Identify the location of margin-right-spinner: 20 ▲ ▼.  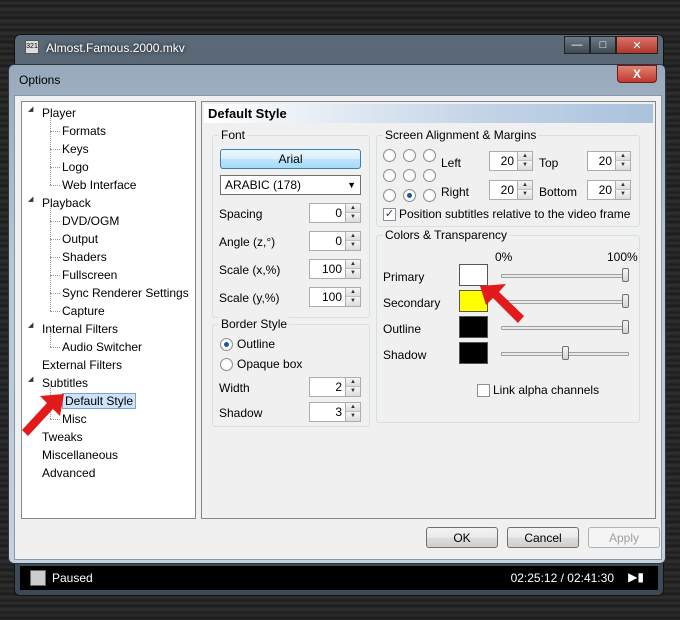
(511, 190).